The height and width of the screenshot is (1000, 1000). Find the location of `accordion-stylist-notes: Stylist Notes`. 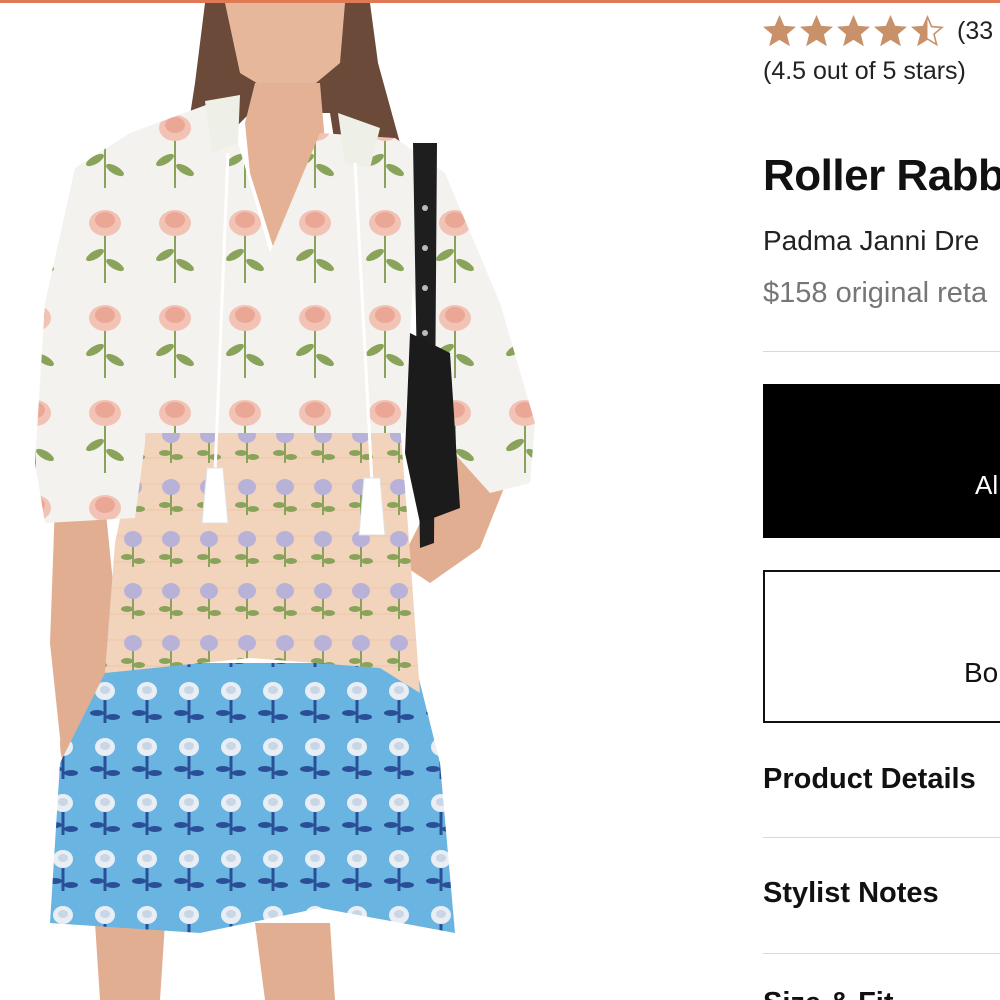

accordion-stylist-notes: Stylist Notes is located at coordinates (881, 907).